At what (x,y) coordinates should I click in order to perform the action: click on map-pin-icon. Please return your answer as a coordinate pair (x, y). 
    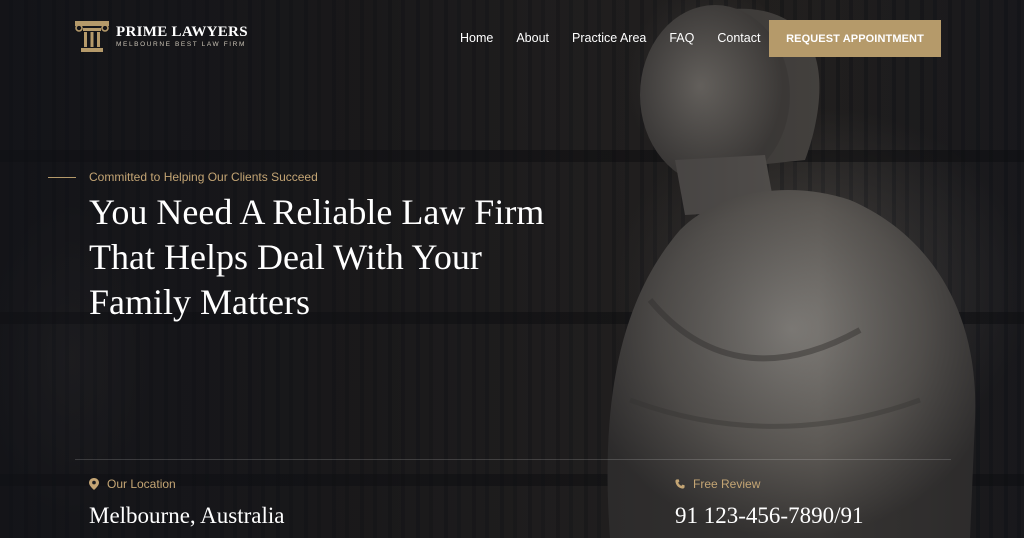
    Looking at the image, I should click on (94, 484).